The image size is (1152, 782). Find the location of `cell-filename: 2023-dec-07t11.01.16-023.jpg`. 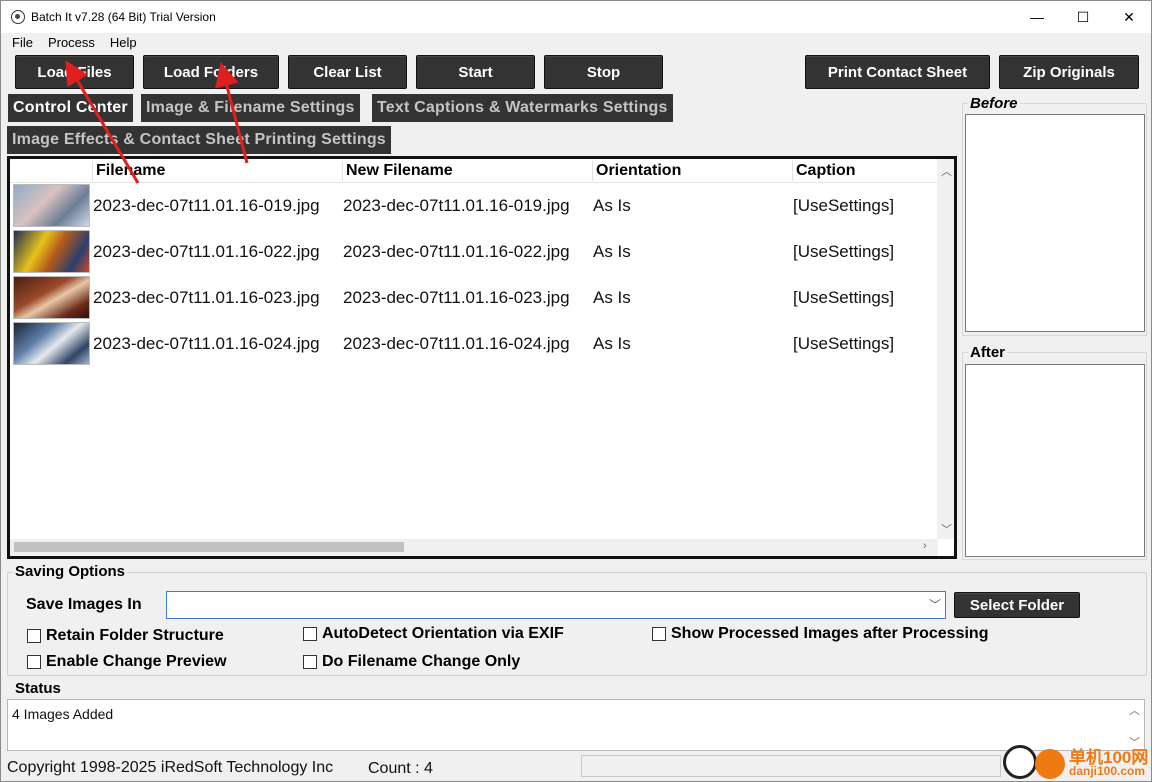

cell-filename: 2023-dec-07t11.01.16-023.jpg is located at coordinates (206, 297).